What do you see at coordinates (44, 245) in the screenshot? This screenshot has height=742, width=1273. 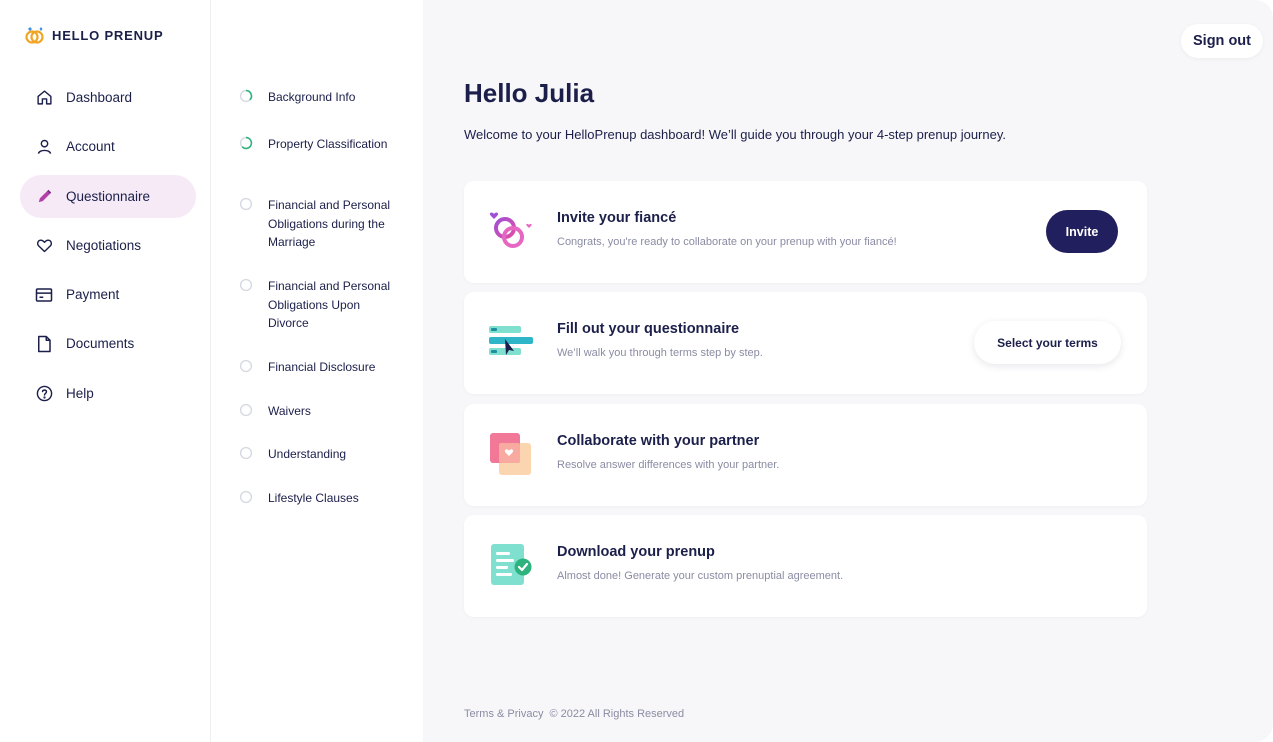 I see `heart-icon` at bounding box center [44, 245].